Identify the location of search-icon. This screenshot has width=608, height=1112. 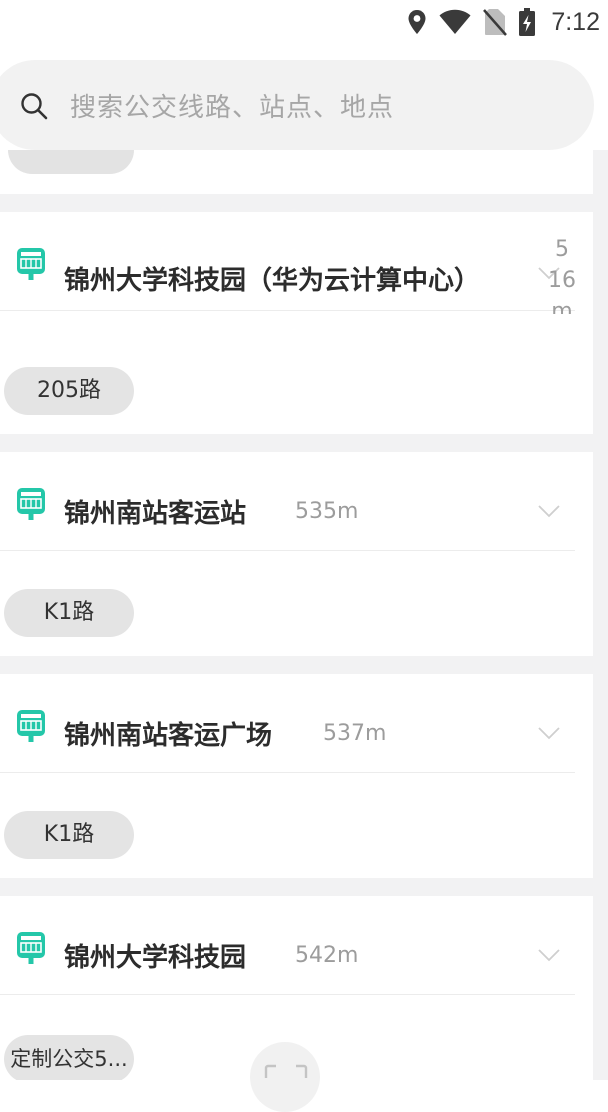
(34, 108).